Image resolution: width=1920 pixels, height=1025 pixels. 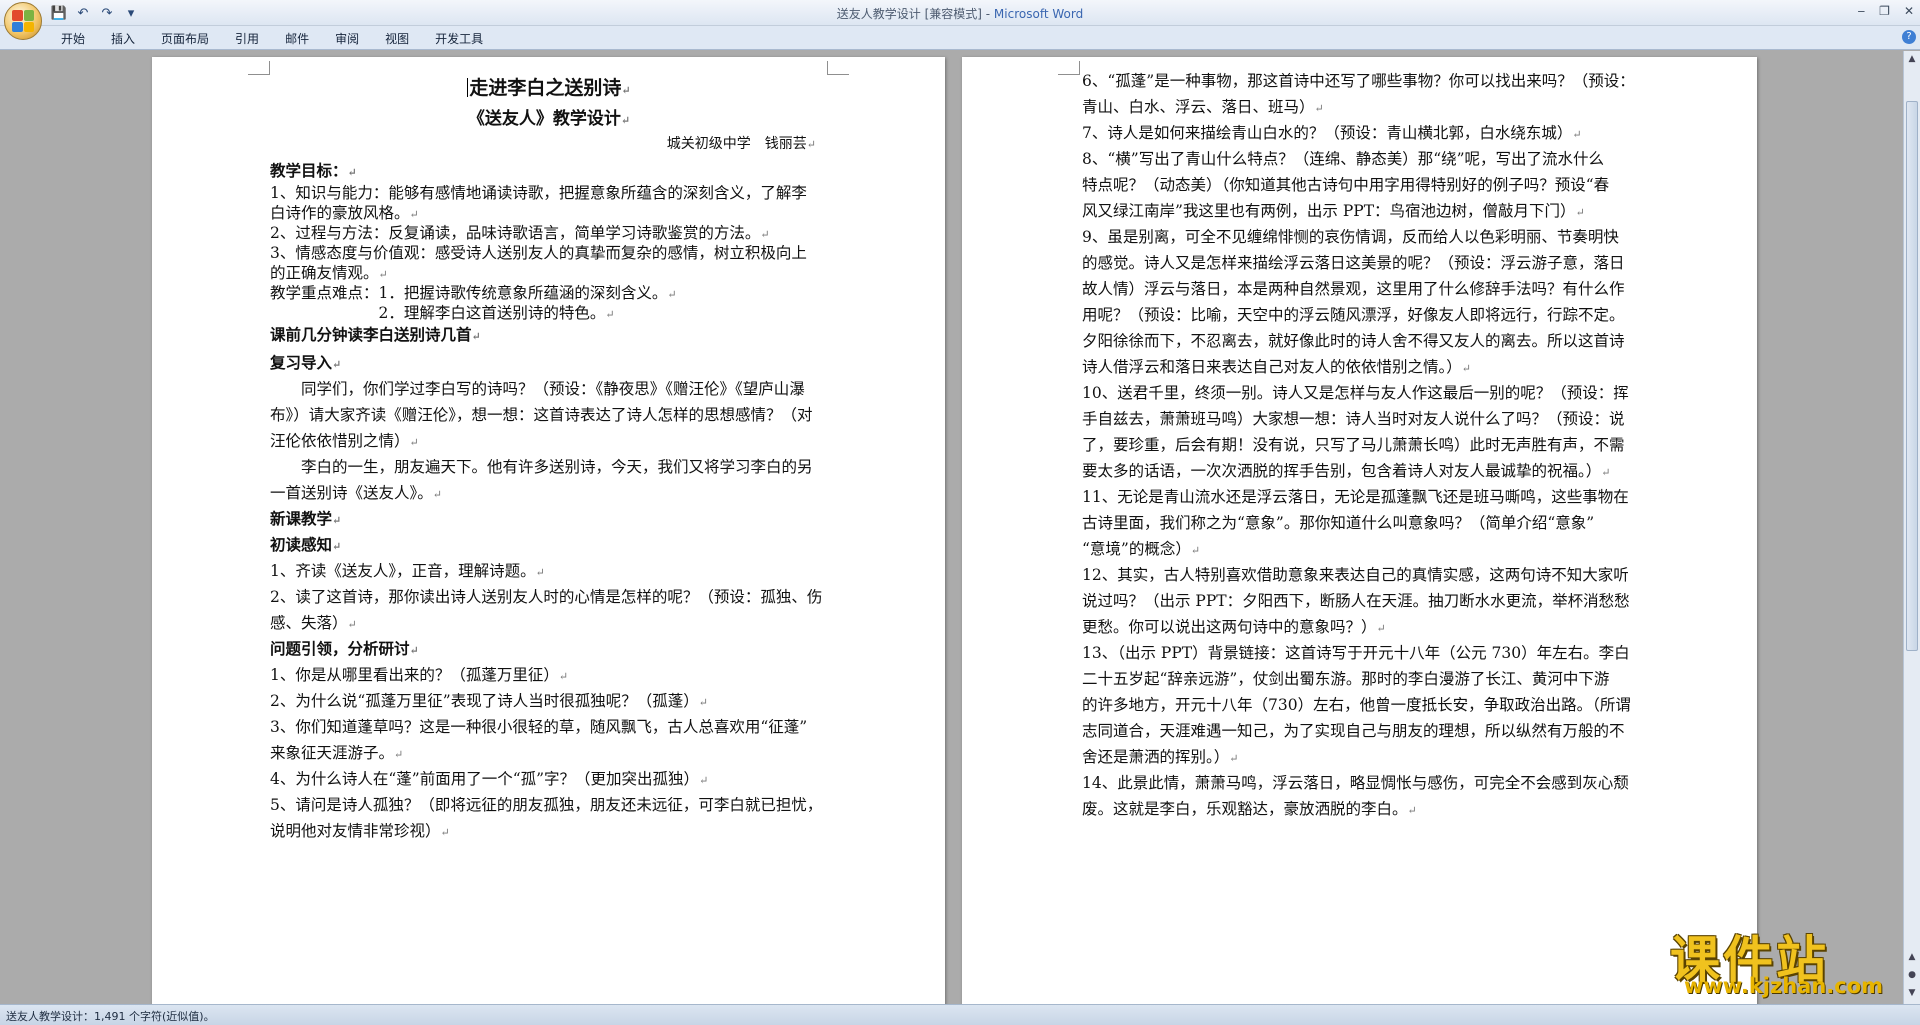 I want to click on document-author: 城关初级中学 钱丽芸↵, so click(x=741, y=144).